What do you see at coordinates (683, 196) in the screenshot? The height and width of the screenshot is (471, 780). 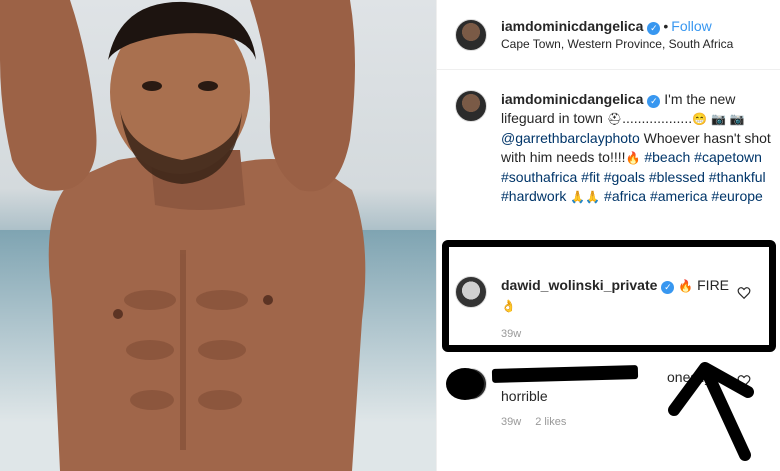 I see `caption-hashtags-2: #africa #america #europe` at bounding box center [683, 196].